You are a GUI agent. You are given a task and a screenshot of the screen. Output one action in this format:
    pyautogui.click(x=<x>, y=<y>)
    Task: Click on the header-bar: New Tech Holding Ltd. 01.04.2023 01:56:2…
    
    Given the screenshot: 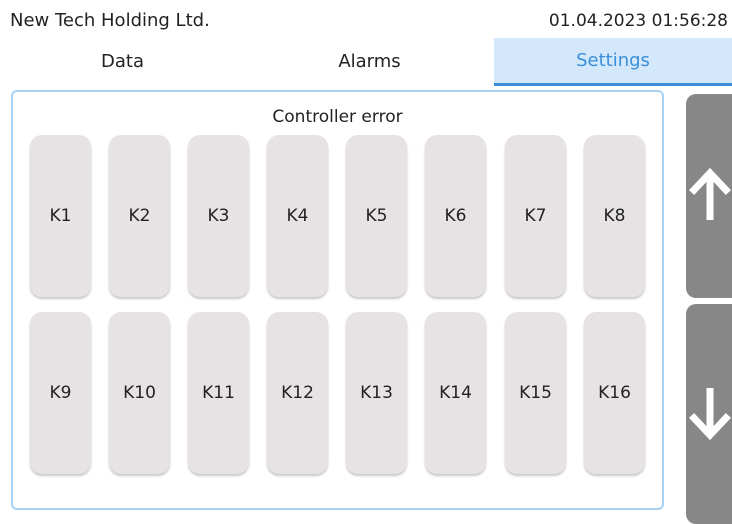 What is the action you would take?
    pyautogui.click(x=366, y=18)
    